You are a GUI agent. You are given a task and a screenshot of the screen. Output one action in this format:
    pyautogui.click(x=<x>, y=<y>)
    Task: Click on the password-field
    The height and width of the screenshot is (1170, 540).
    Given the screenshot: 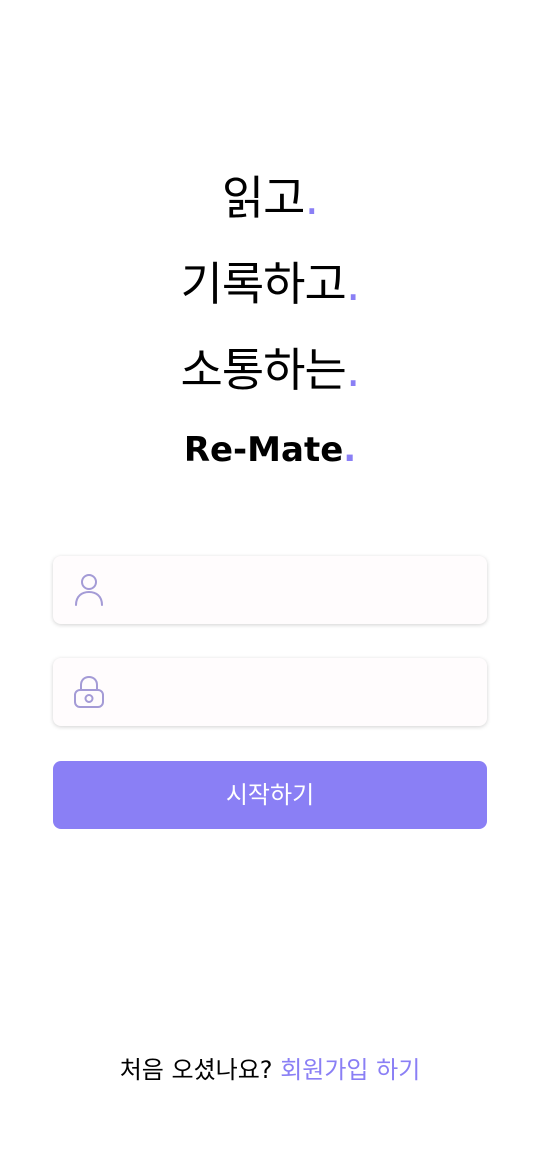 What is the action you would take?
    pyautogui.click(x=270, y=692)
    